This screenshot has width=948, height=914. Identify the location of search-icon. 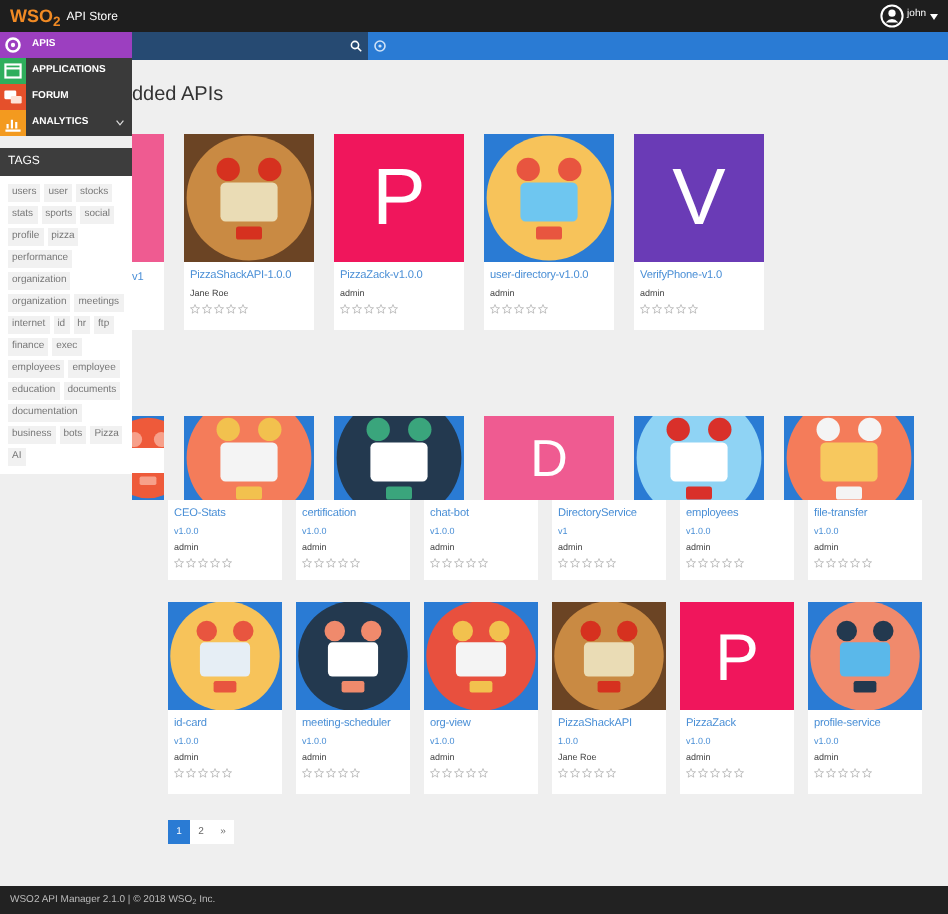
(356, 46).